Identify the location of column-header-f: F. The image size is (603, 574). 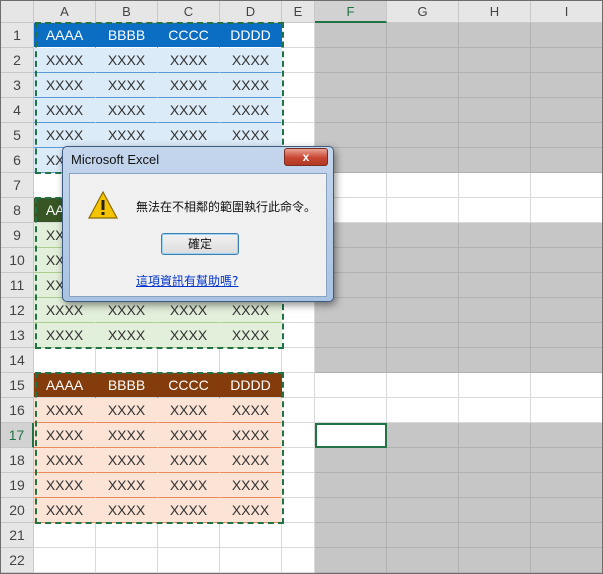
(351, 12).